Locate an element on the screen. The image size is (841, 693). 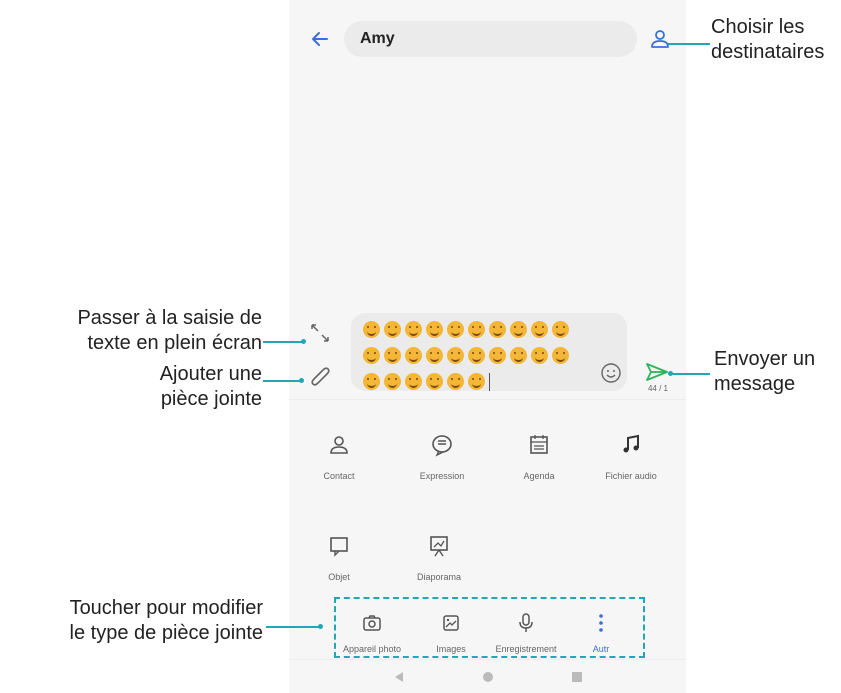
smiley-icon is located at coordinates (611, 373).